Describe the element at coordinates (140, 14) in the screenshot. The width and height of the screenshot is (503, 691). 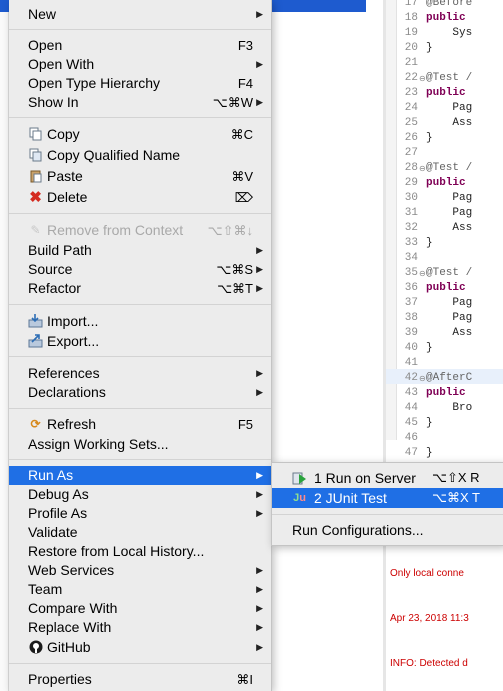
I see `menu-item-new: New ▶` at that location.